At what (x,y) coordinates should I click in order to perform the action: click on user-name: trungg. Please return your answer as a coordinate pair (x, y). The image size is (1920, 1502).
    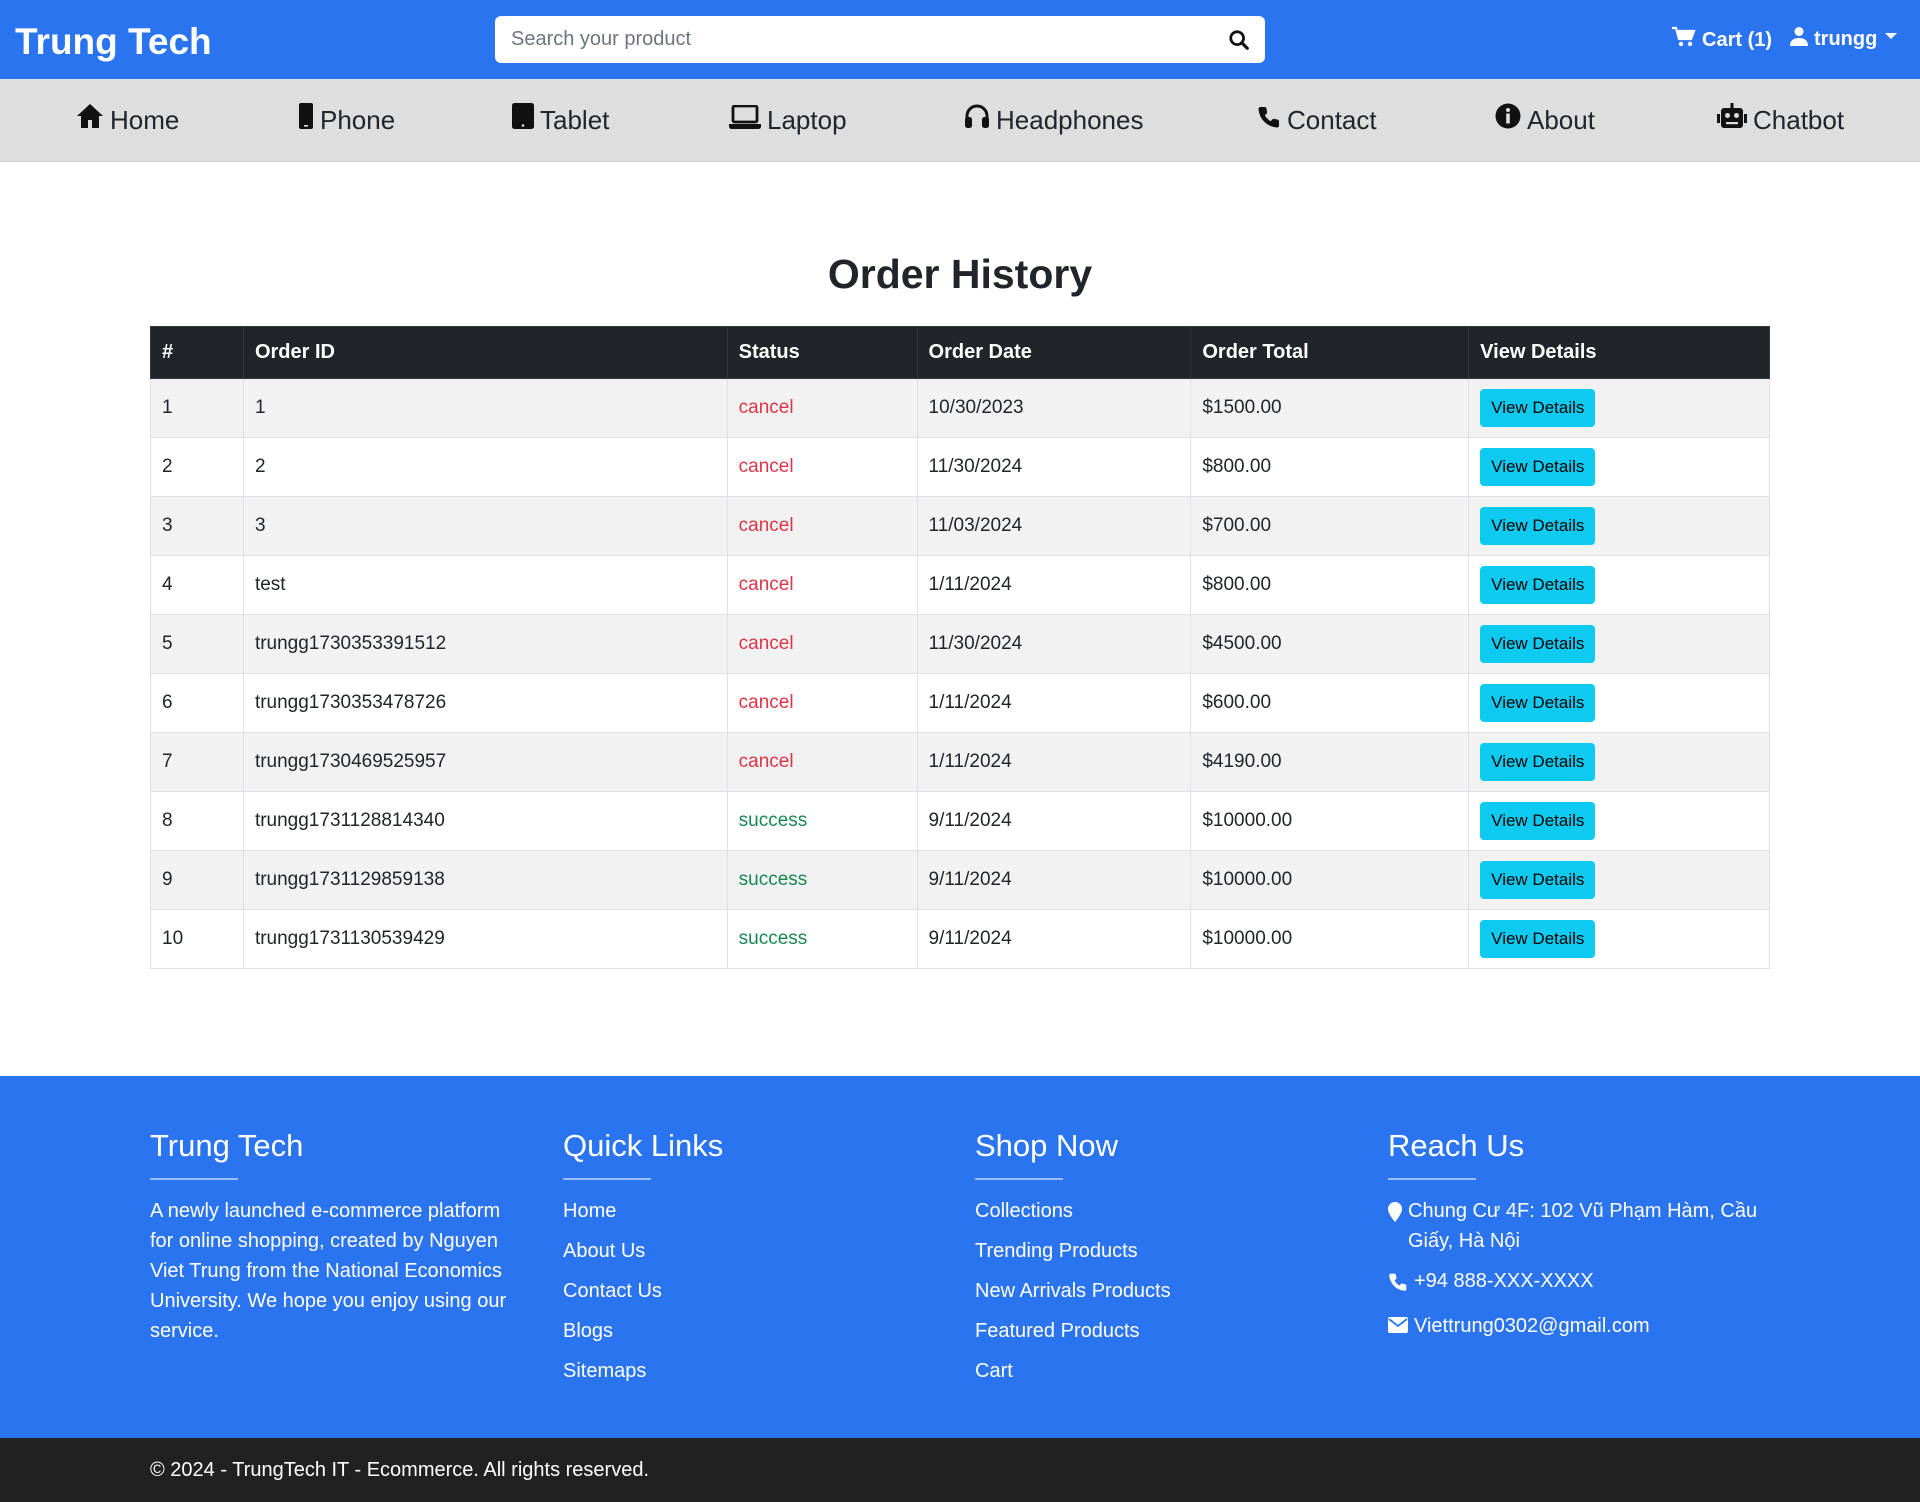
    Looking at the image, I should click on (1846, 38).